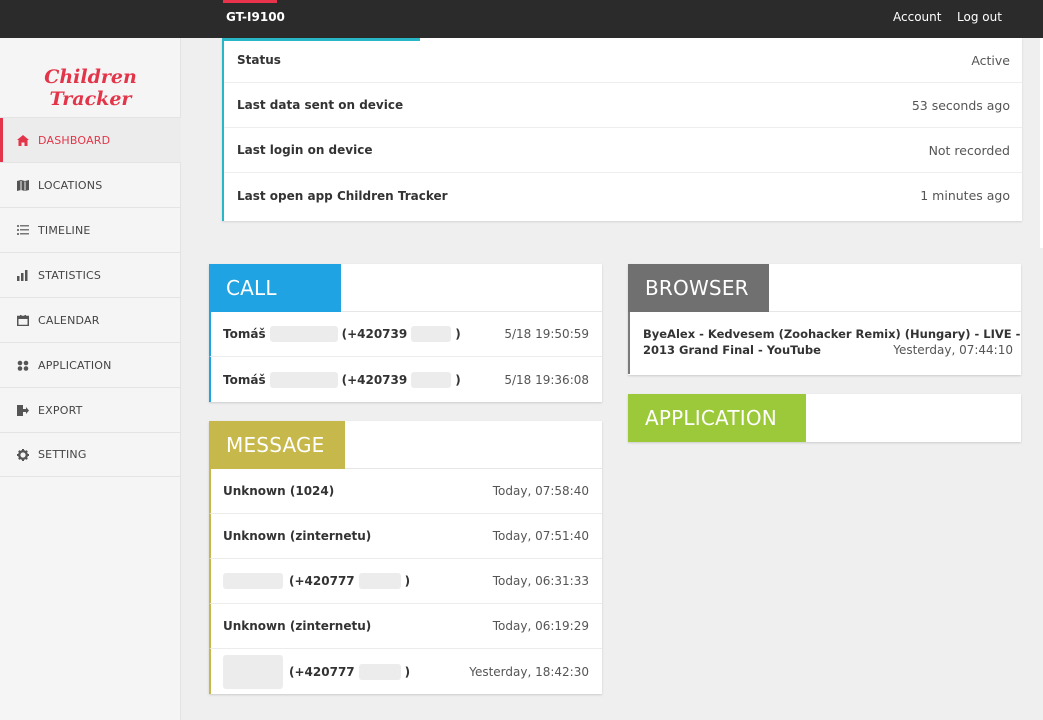 Image resolution: width=1043 pixels, height=720 pixels. I want to click on browser-entry-time: Yesterday, 07:44:10, so click(953, 350).